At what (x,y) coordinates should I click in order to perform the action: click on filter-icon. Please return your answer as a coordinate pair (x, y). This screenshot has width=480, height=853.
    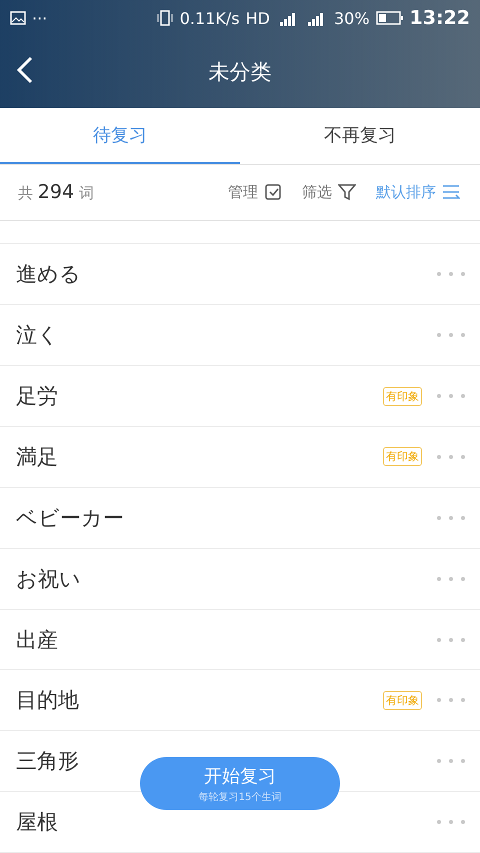
    Looking at the image, I should click on (347, 192).